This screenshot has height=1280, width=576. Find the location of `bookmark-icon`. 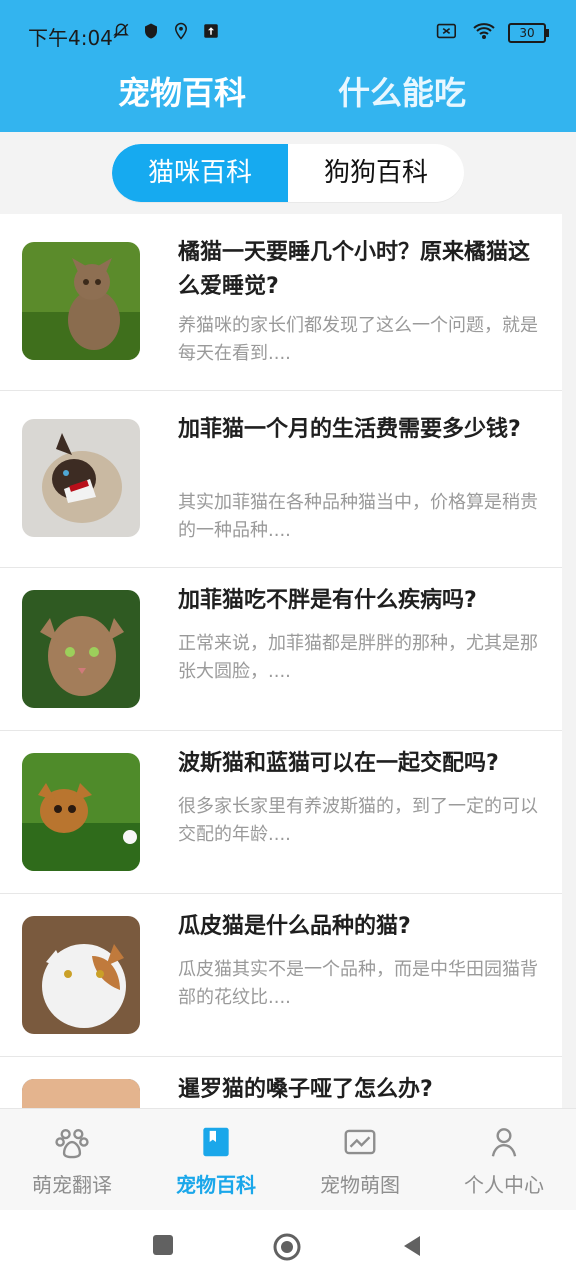

bookmark-icon is located at coordinates (216, 1142).